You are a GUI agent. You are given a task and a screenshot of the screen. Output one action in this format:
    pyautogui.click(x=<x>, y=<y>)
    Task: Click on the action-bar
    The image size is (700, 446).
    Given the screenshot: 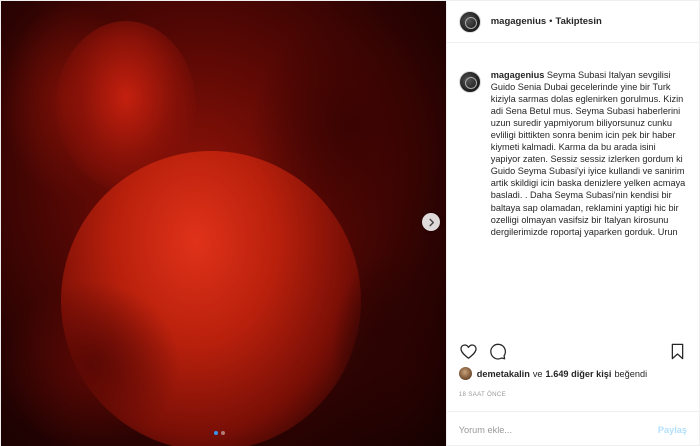 What is the action you would take?
    pyautogui.click(x=573, y=351)
    